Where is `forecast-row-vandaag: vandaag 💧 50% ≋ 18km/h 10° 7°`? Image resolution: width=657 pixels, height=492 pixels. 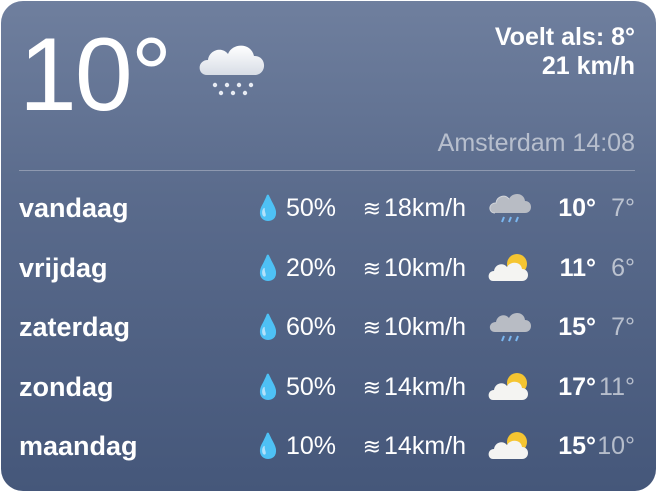 forecast-row-vandaag: vandaag 💧 50% ≋ 18km/h 10° 7° is located at coordinates (328, 211).